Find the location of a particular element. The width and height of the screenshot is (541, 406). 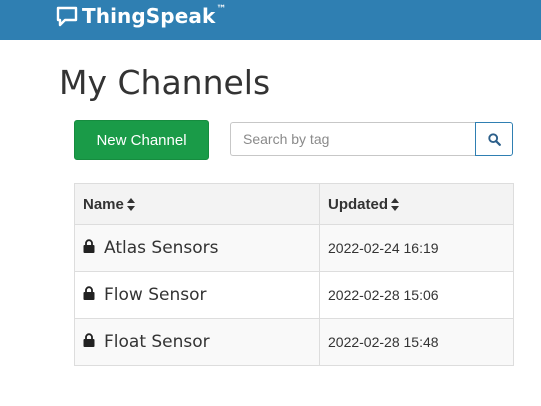

channel-name-cell: Atlas Sensors is located at coordinates (197, 248).